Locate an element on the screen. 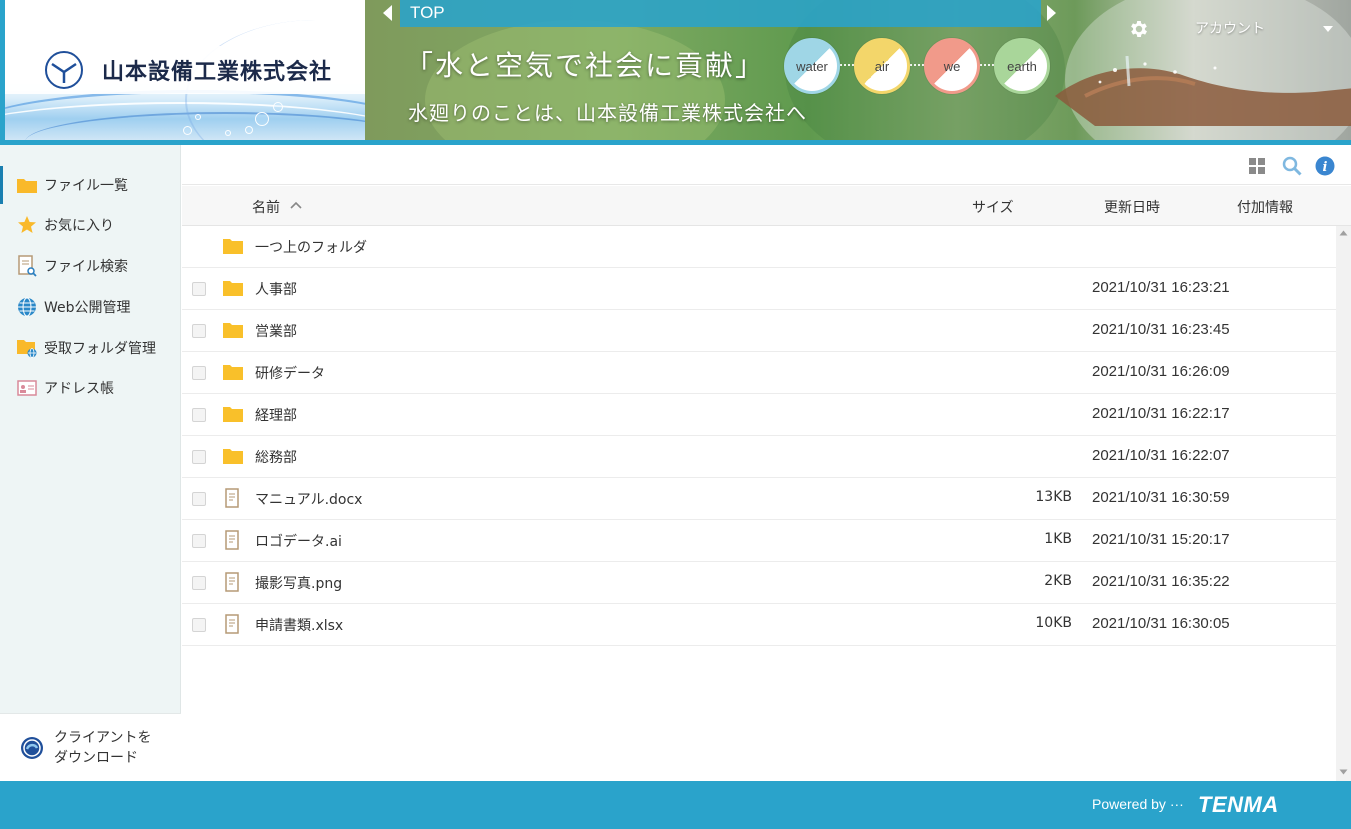 This screenshot has width=1351, height=829. file-name: 人事部 is located at coordinates (276, 289).